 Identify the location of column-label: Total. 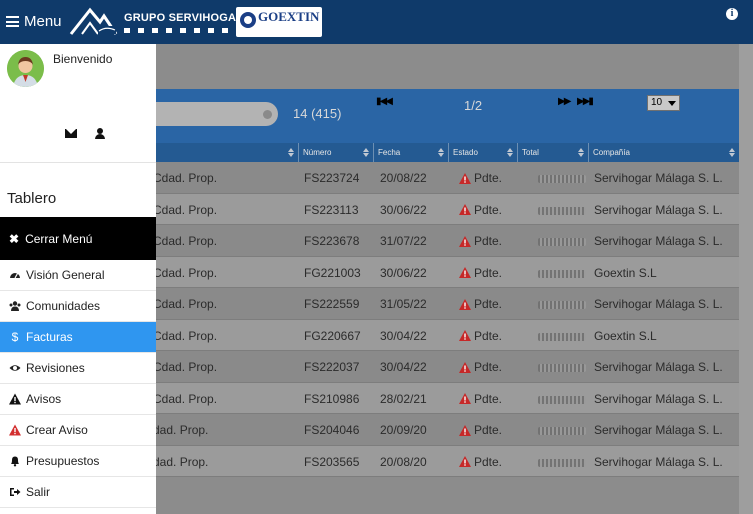
(530, 152).